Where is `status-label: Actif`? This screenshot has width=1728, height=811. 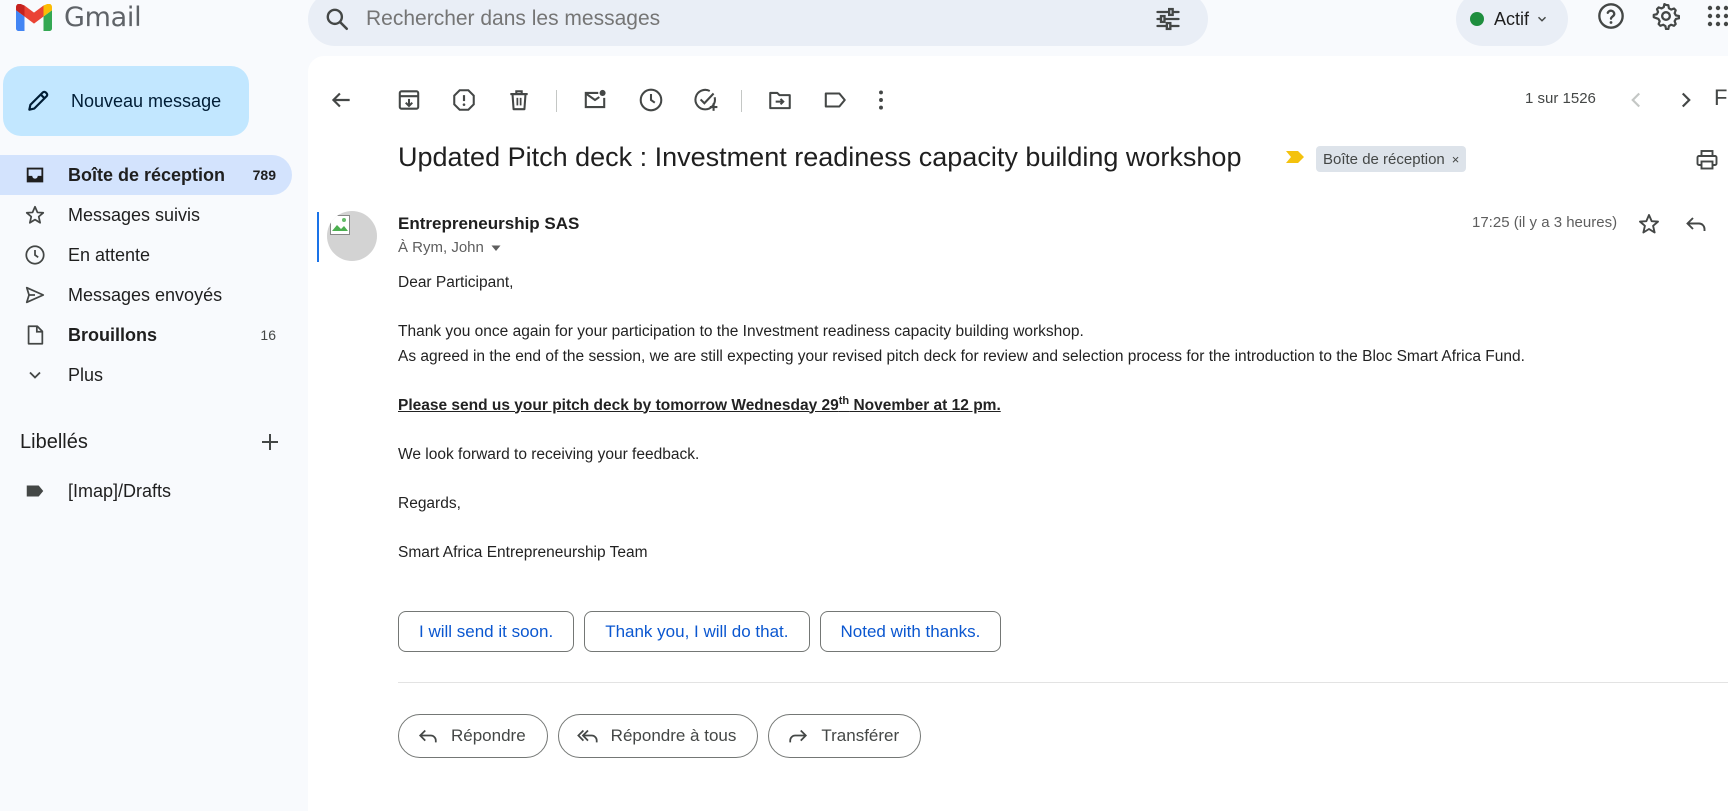 status-label: Actif is located at coordinates (1512, 18).